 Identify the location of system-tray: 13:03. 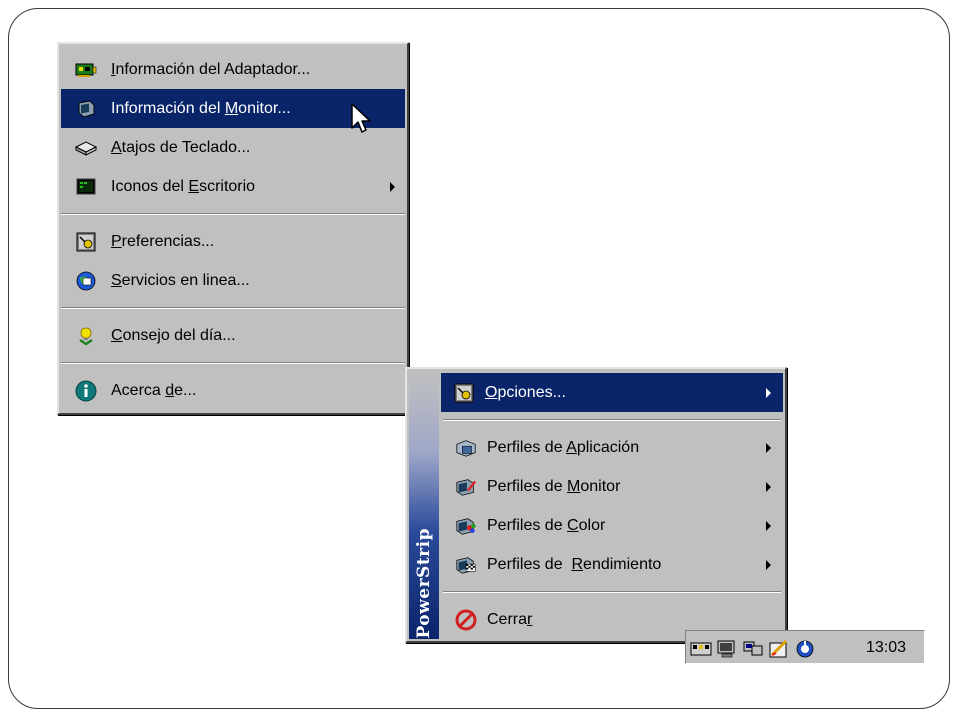
(805, 647).